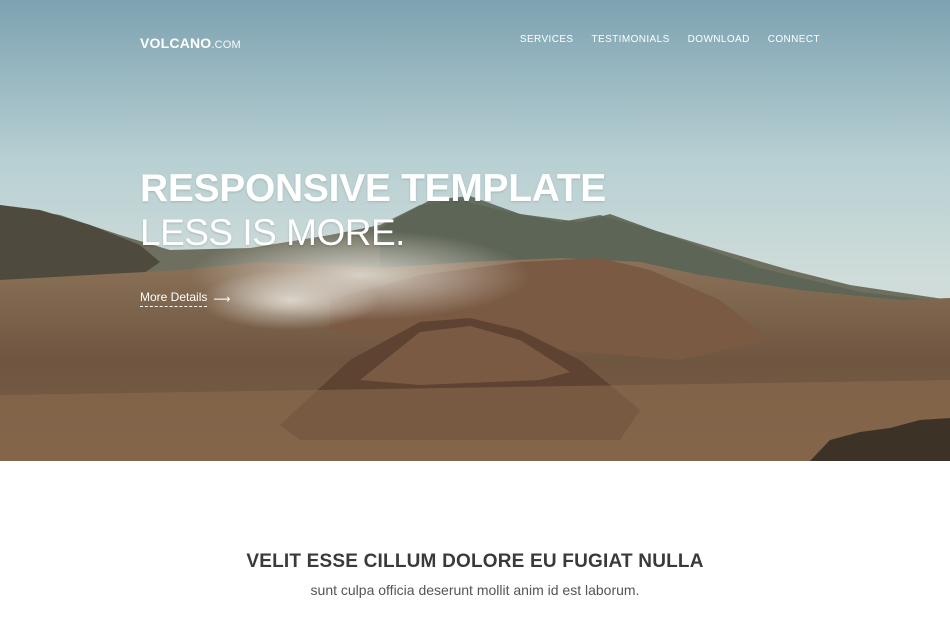  Describe the element at coordinates (174, 298) in the screenshot. I see `more-details-label: More Details` at that location.